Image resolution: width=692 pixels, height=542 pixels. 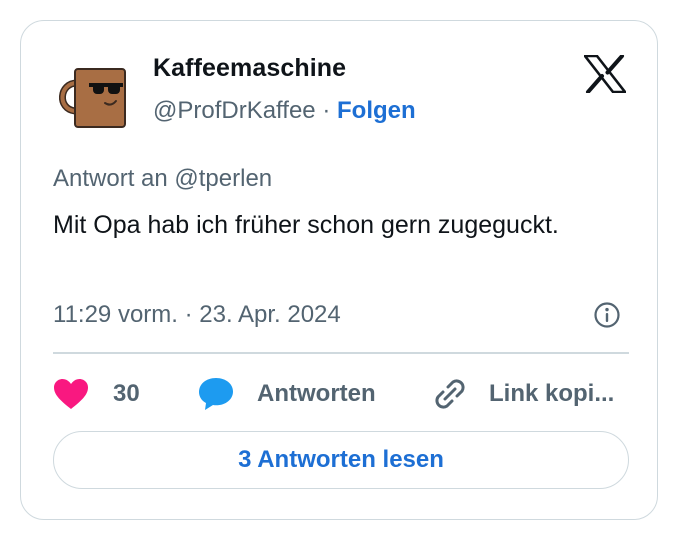 I want to click on coffee-mug-sunglasses-icon, so click(x=92, y=98).